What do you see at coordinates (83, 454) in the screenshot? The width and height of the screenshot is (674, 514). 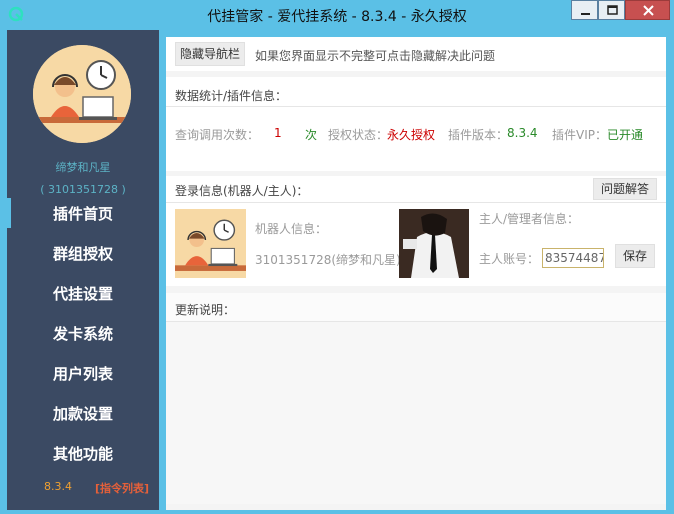 I see `nav-item-other: 其他功能` at bounding box center [83, 454].